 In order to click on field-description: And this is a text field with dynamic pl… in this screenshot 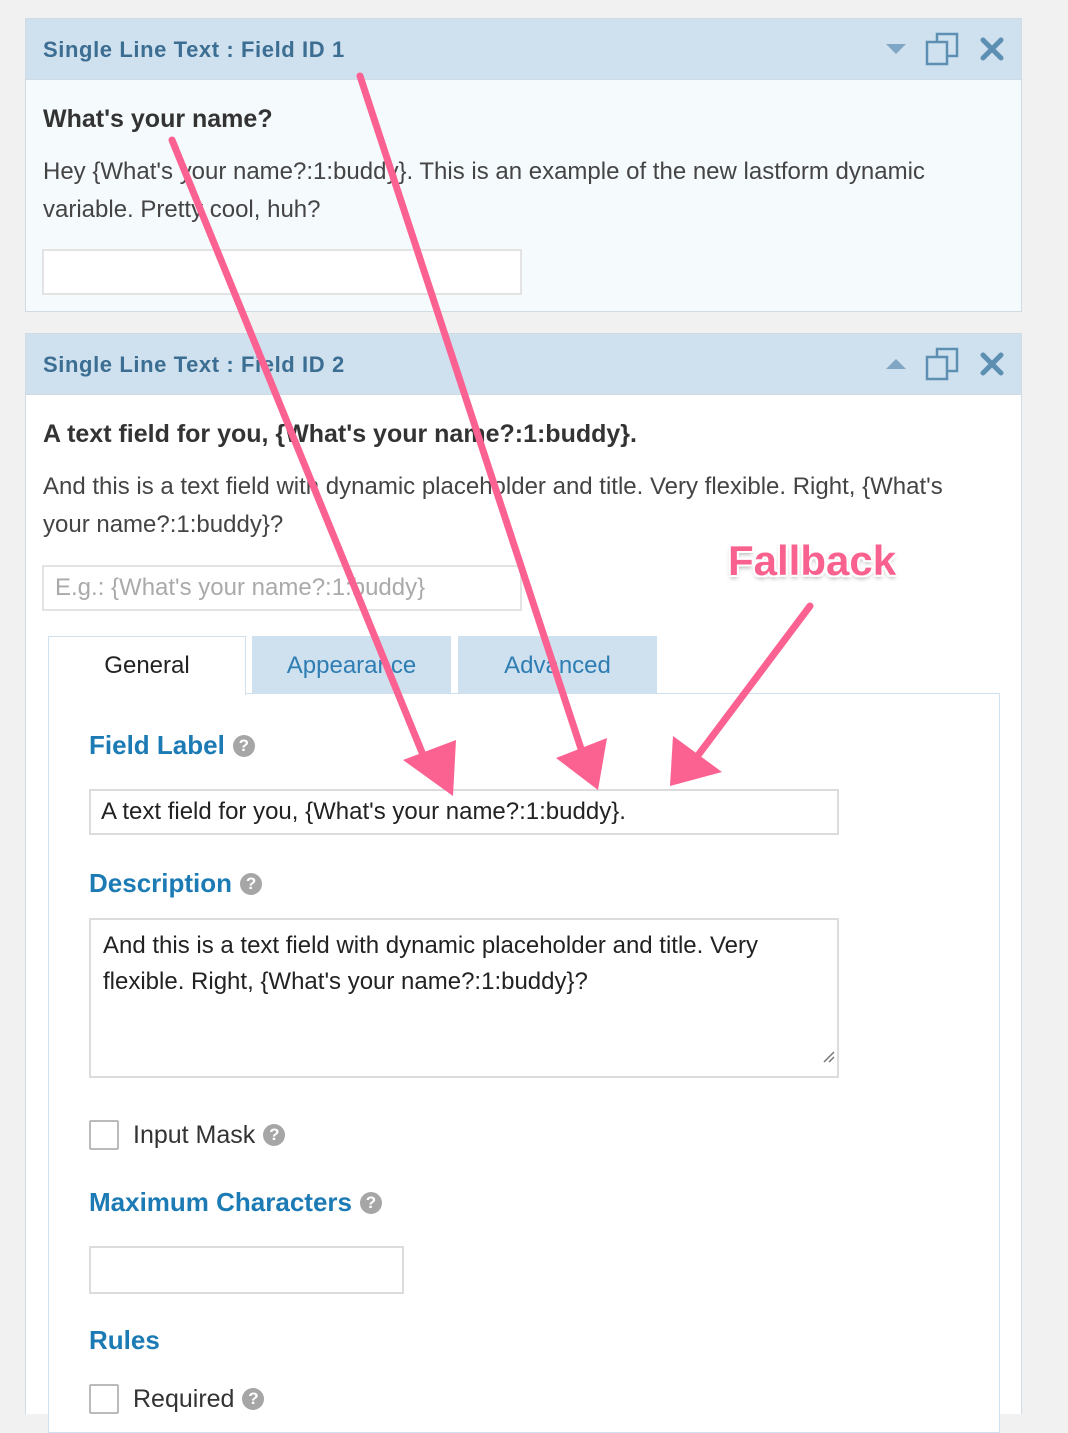, I will do `click(493, 505)`.